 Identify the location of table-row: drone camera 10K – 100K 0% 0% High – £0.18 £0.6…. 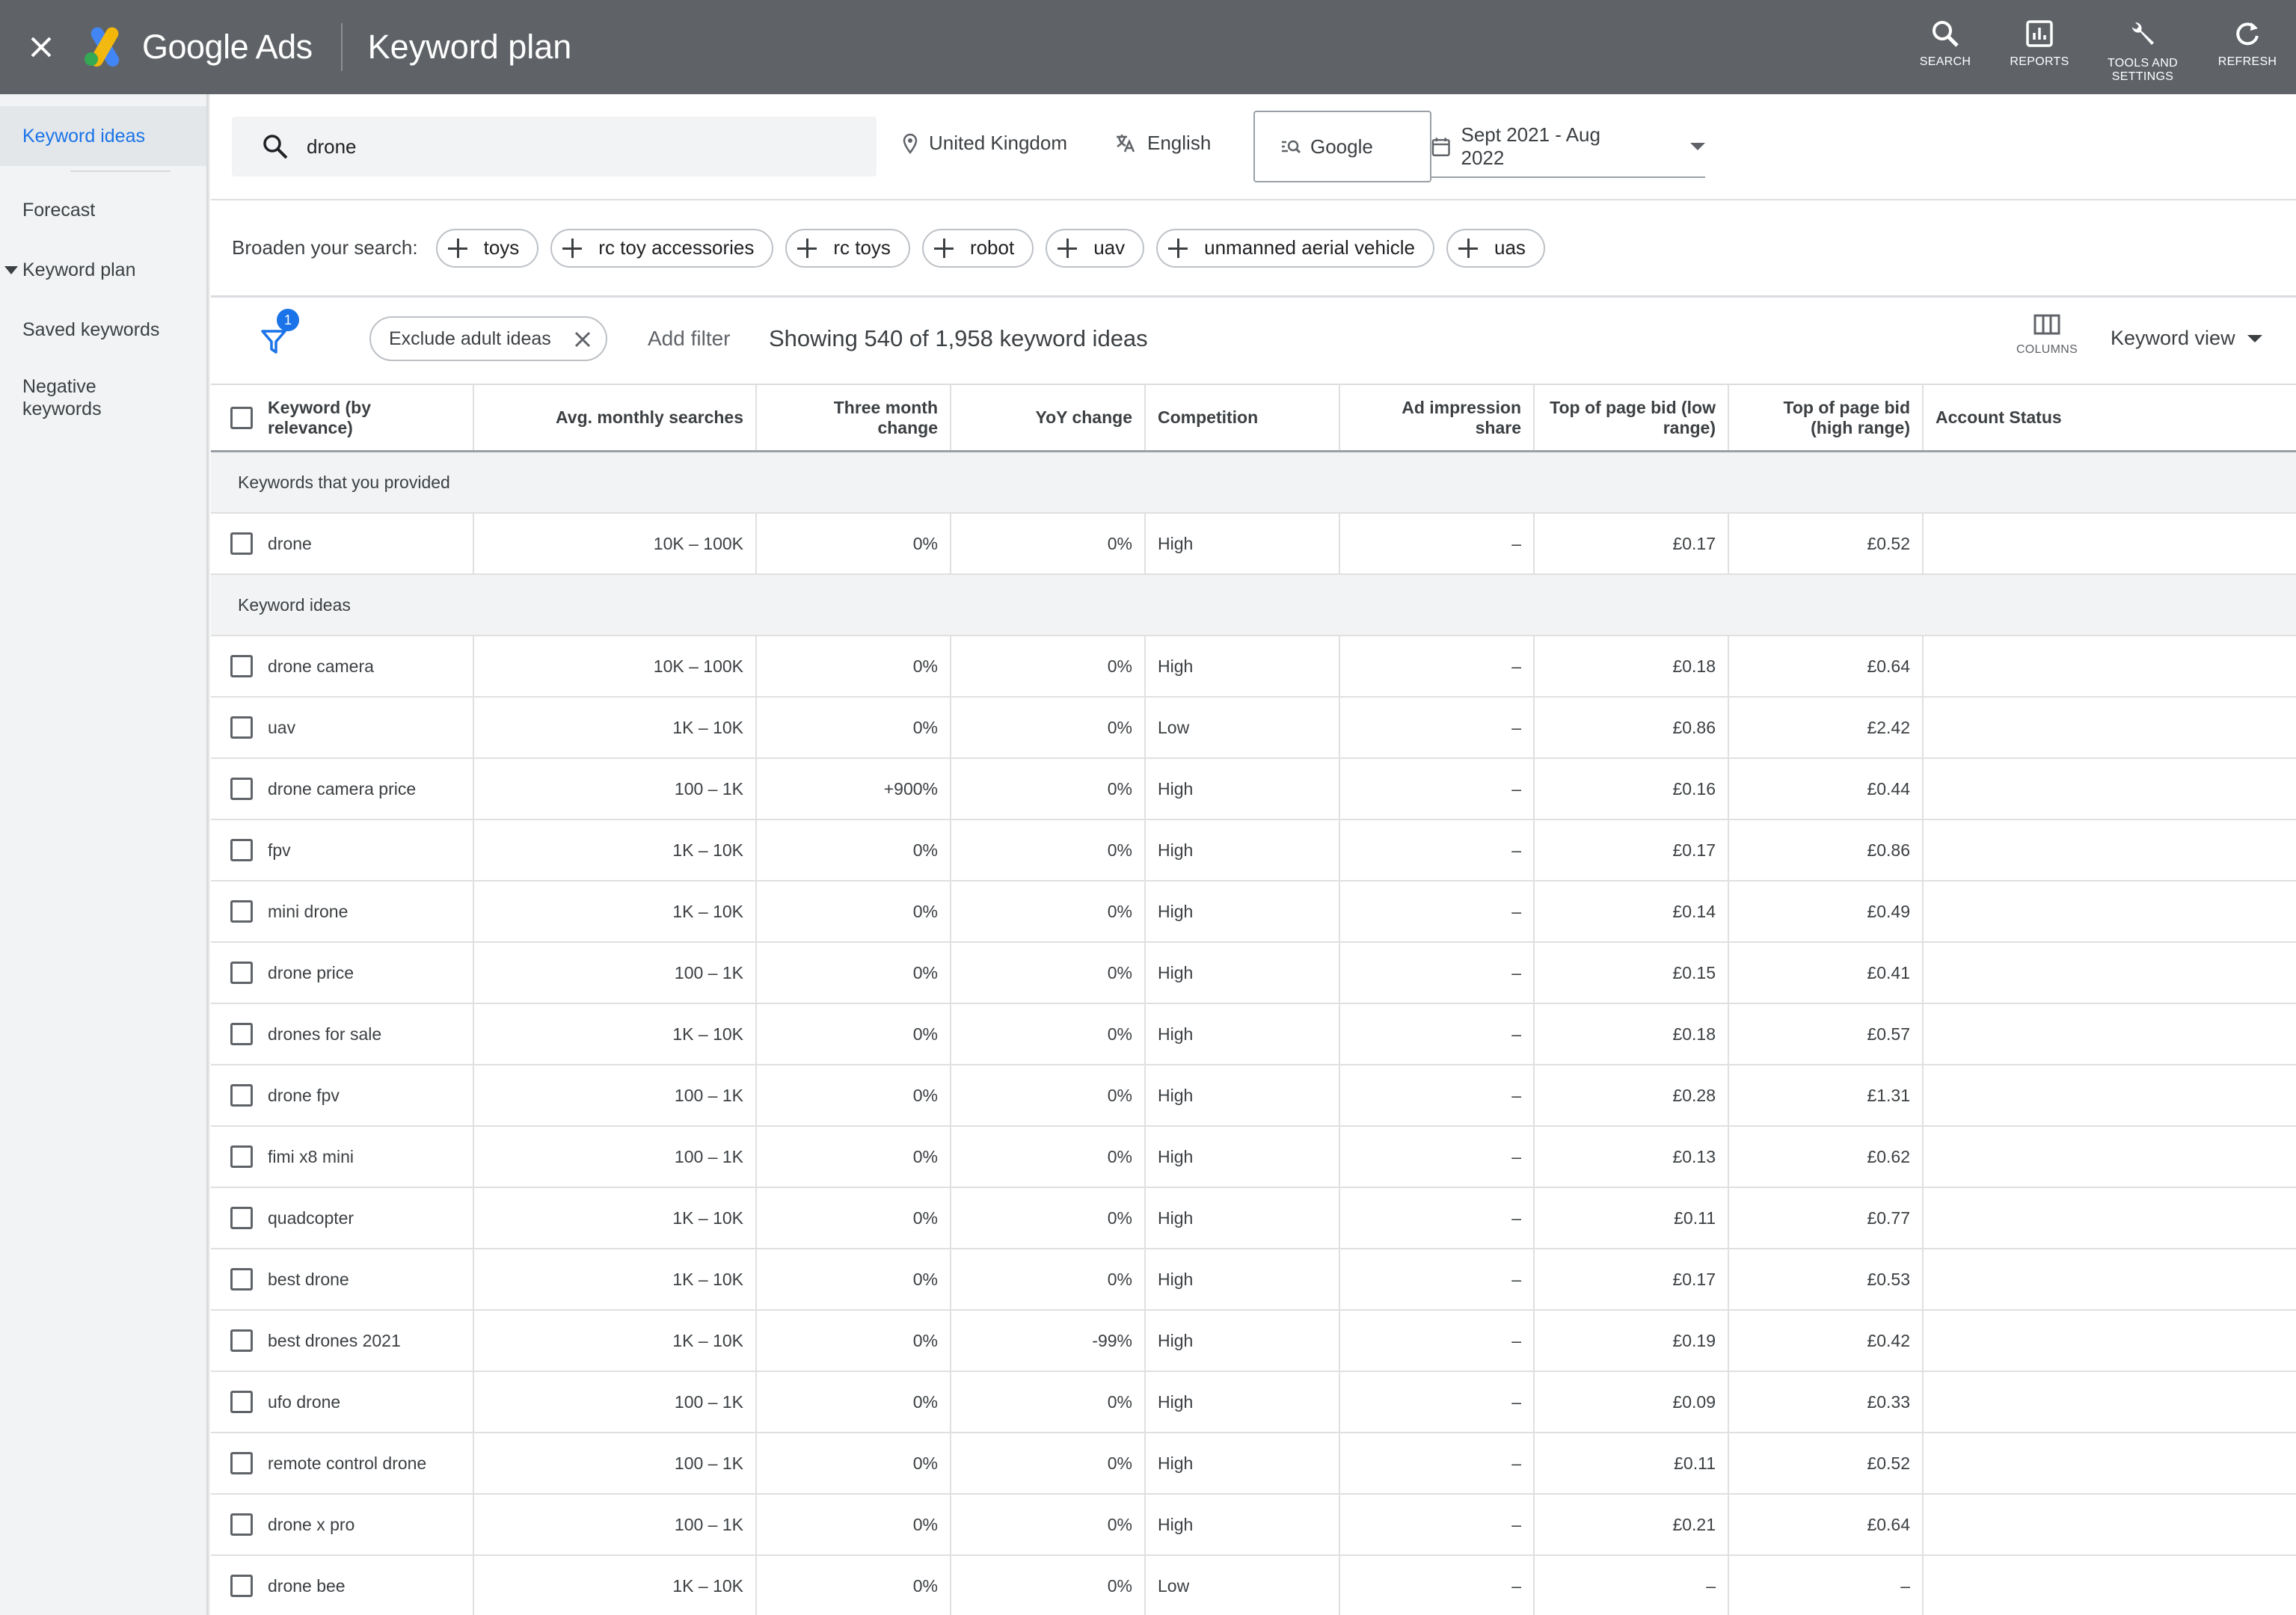
(1253, 667).